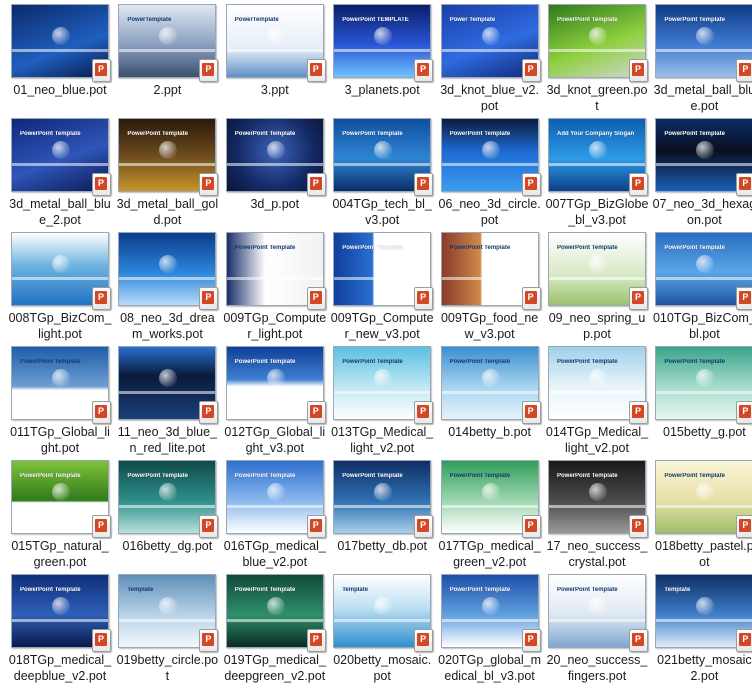 The image size is (752, 697). I want to click on file-name: 015TGp_natural_green.pot, so click(60, 554).